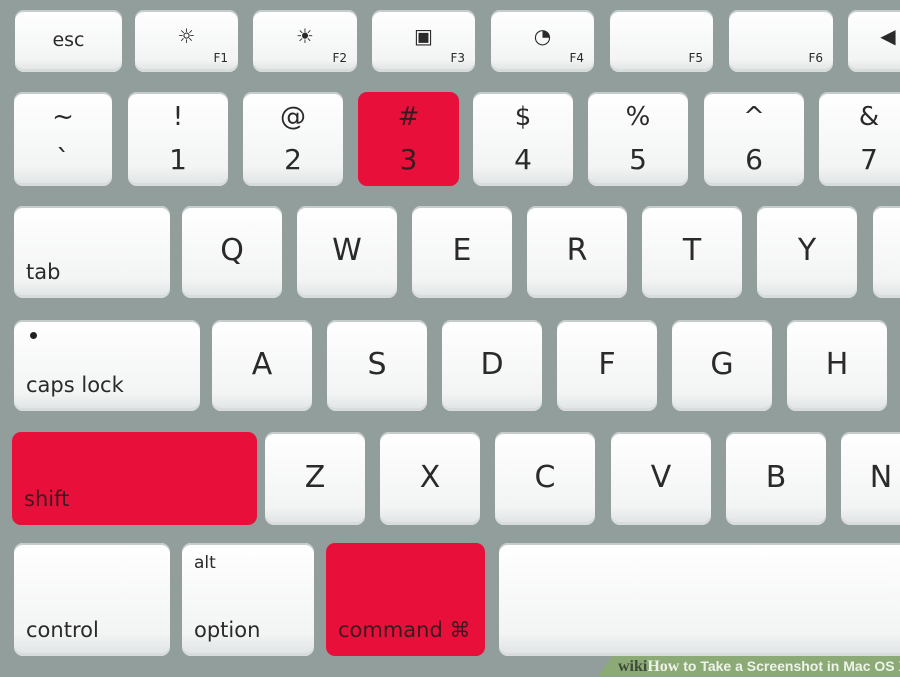  What do you see at coordinates (47, 499) in the screenshot?
I see `key-label: shift` at bounding box center [47, 499].